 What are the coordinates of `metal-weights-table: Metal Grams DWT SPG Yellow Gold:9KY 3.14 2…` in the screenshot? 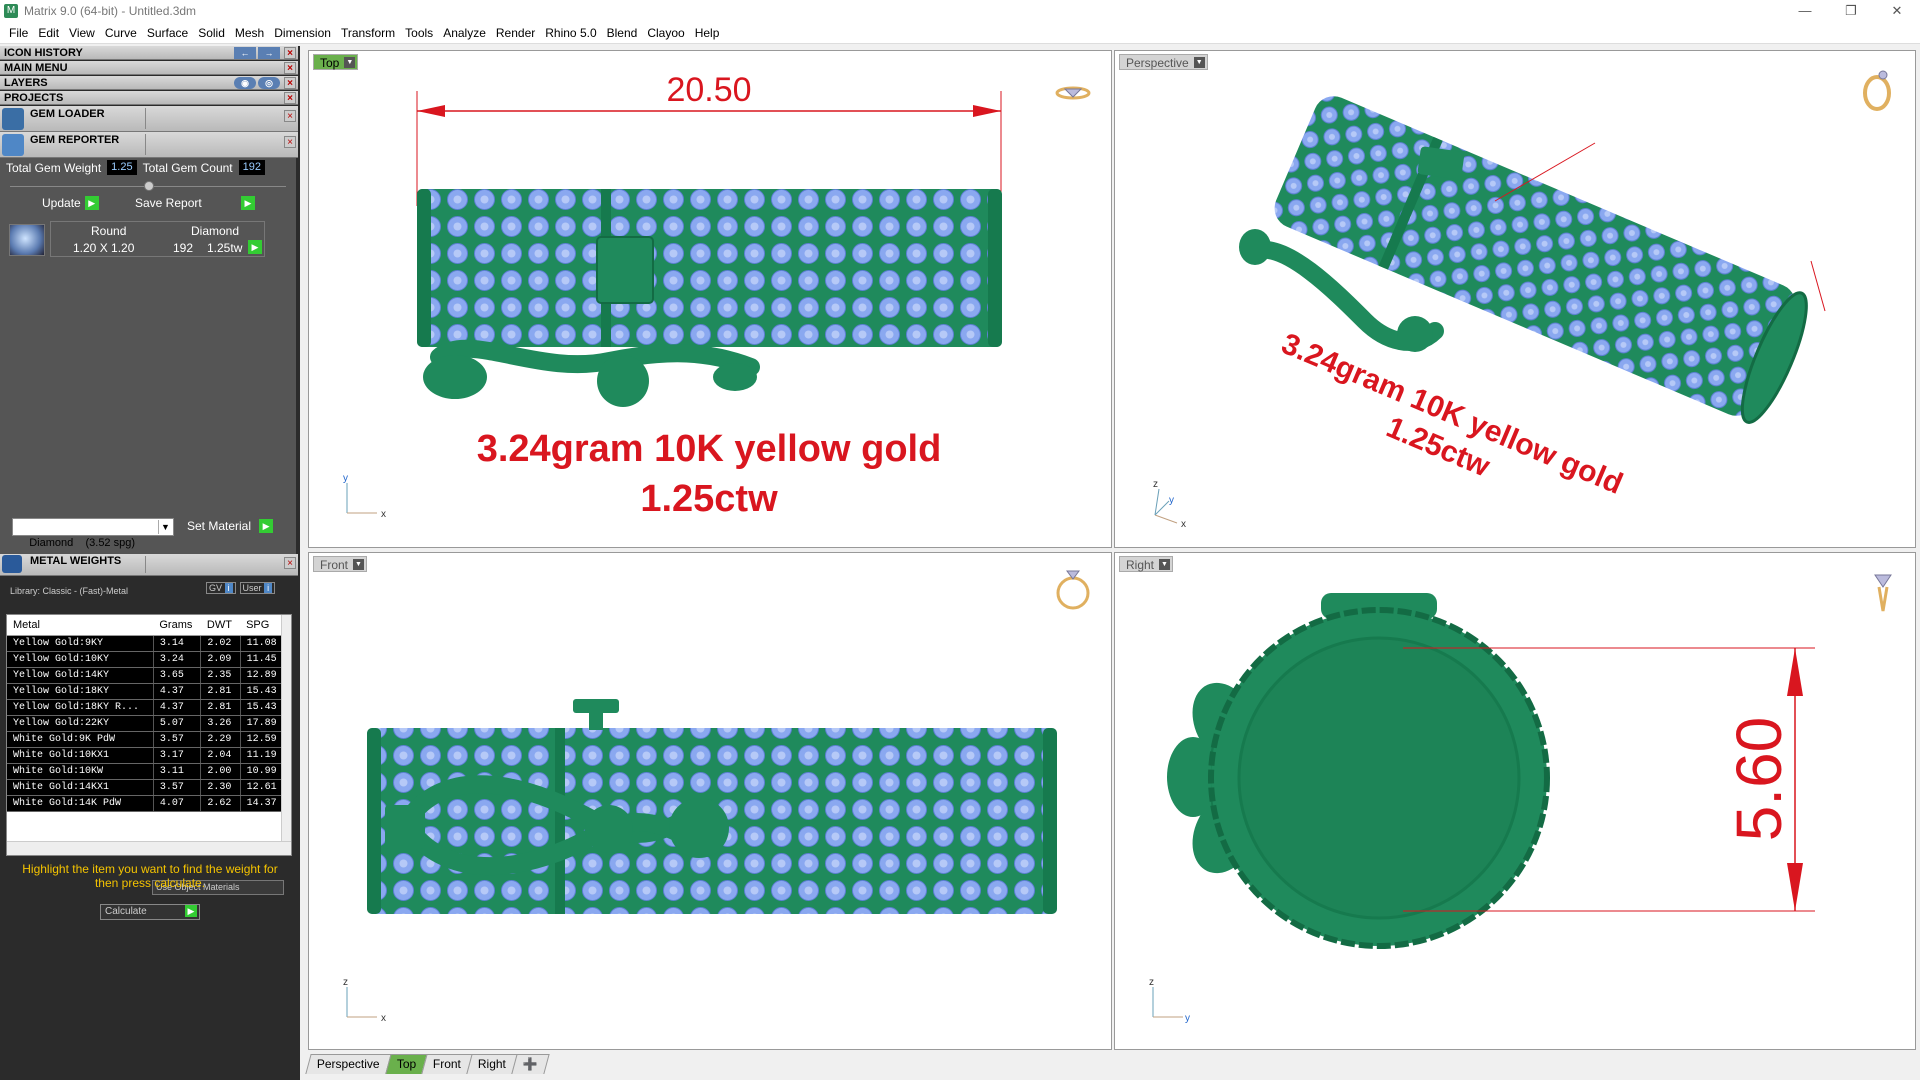 It's located at (149, 735).